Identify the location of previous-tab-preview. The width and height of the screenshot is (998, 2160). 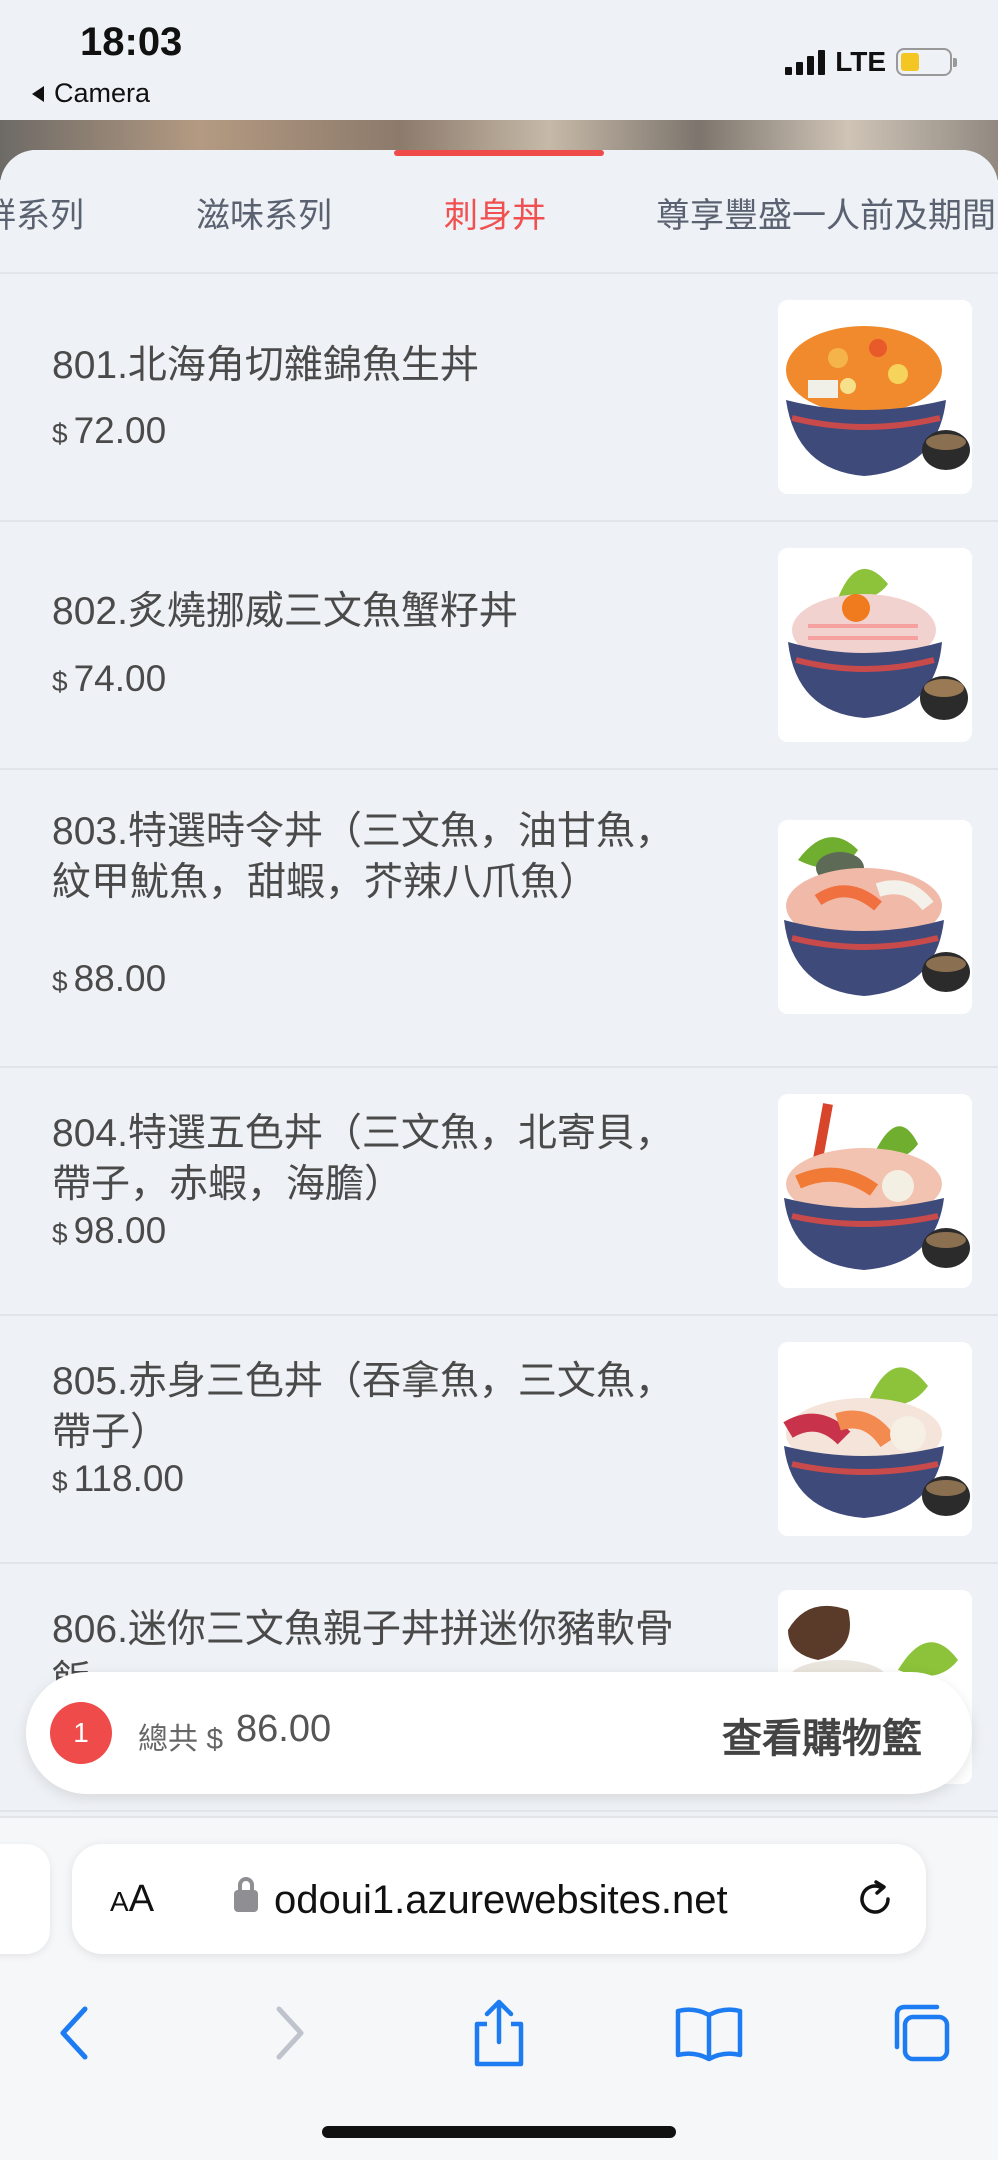
(25, 1899).